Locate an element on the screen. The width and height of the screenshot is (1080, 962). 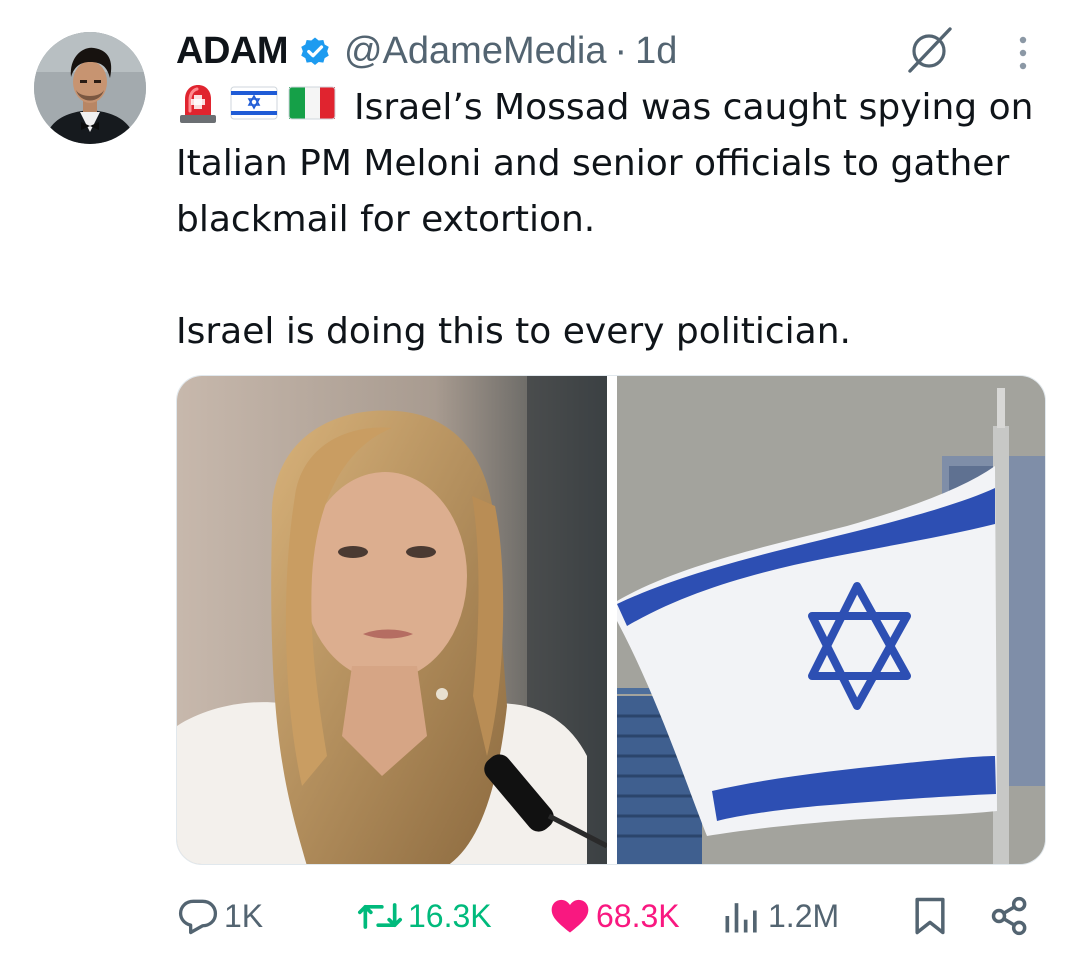
emoji-group is located at coordinates (261, 103).